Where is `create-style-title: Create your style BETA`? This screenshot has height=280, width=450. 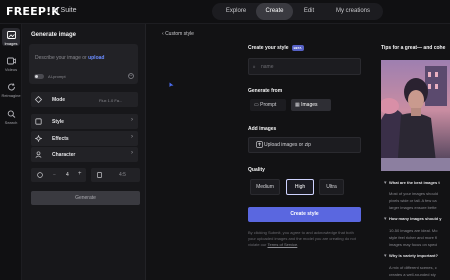 create-style-title: Create your style BETA is located at coordinates (276, 48).